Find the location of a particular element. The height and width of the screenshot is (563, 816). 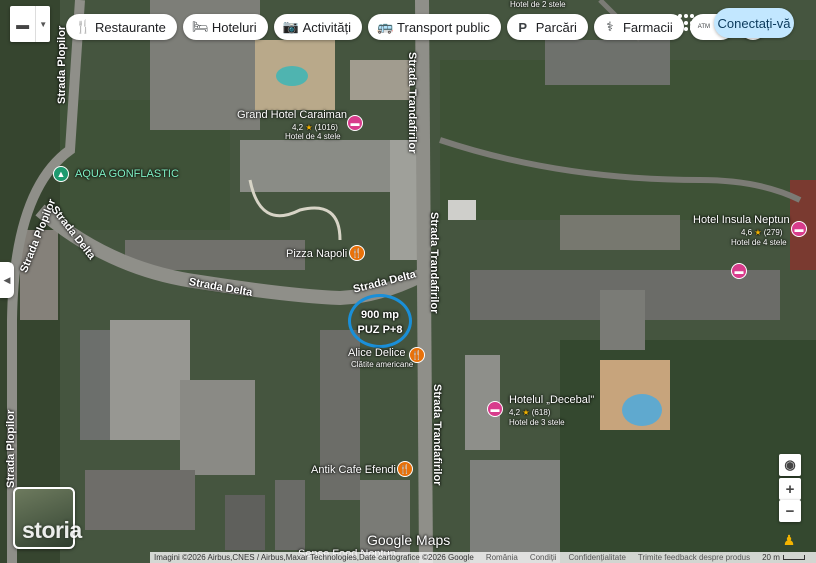

atm-icon: ATM is located at coordinates (704, 27).